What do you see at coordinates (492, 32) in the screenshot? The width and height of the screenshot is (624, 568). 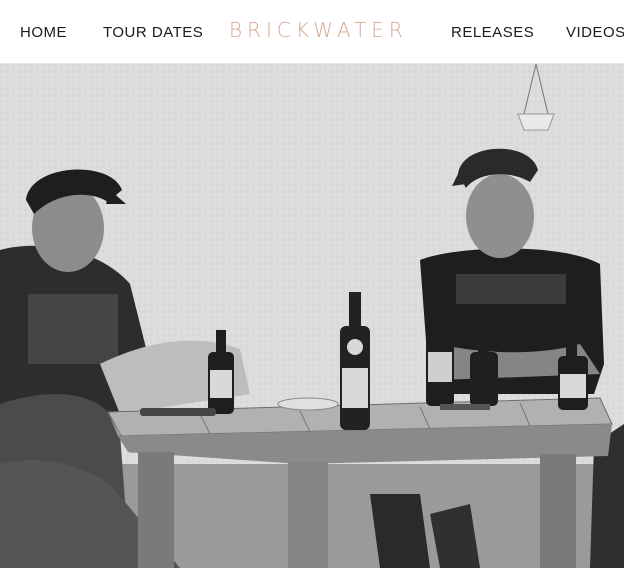 I see `nav-releases-link: RELEASES` at bounding box center [492, 32].